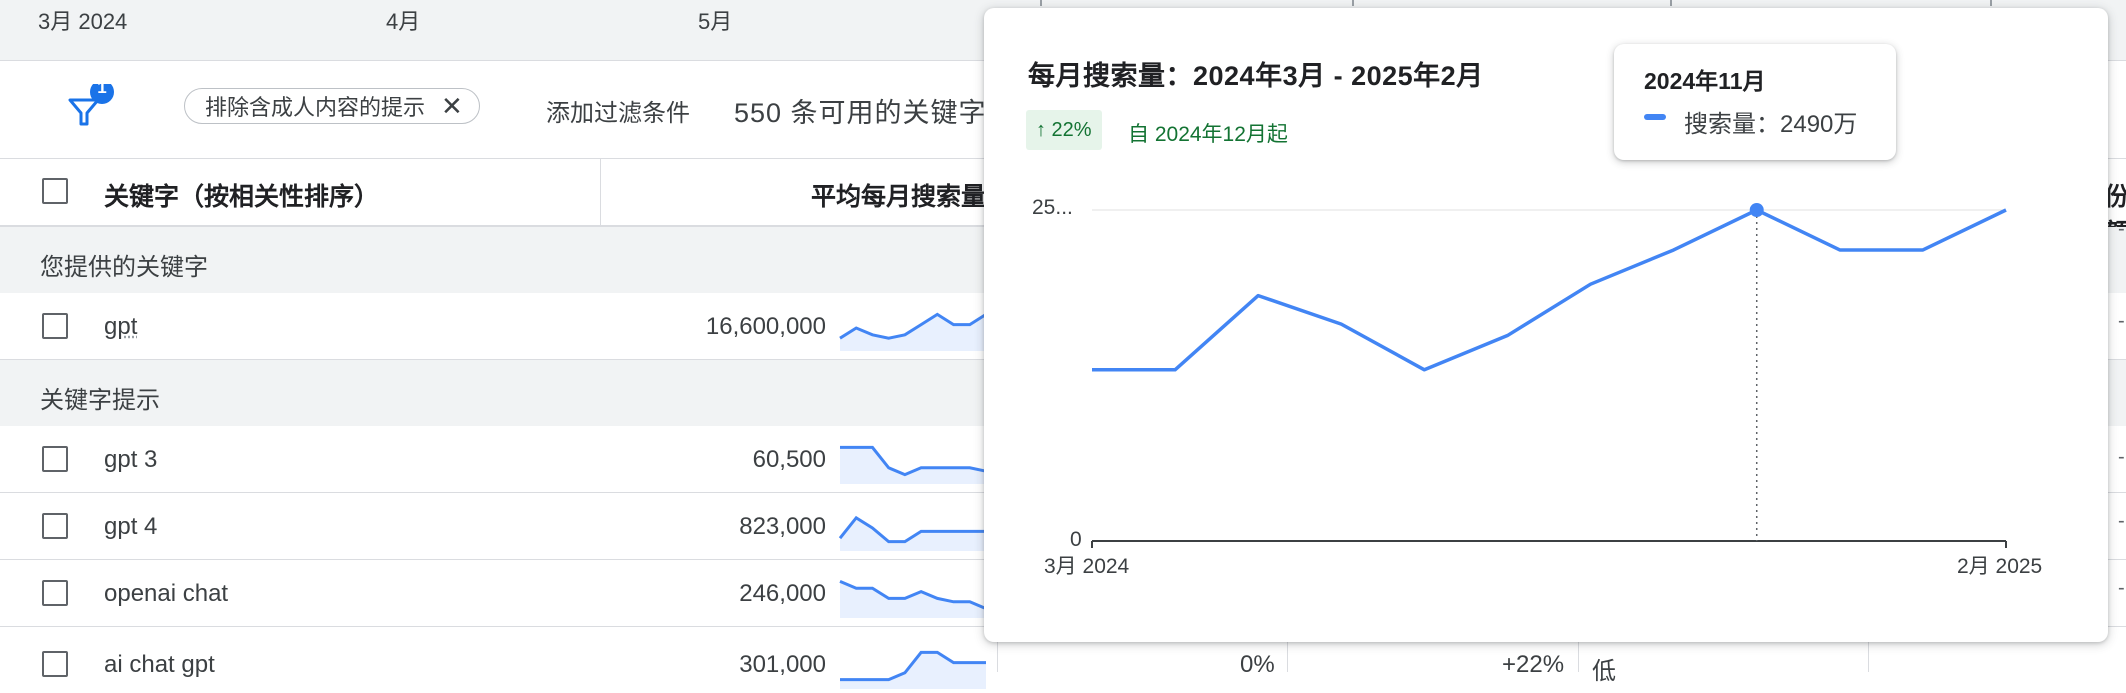 The width and height of the screenshot is (2126, 693). What do you see at coordinates (403, 21) in the screenshot?
I see `timeline-month: 4月` at bounding box center [403, 21].